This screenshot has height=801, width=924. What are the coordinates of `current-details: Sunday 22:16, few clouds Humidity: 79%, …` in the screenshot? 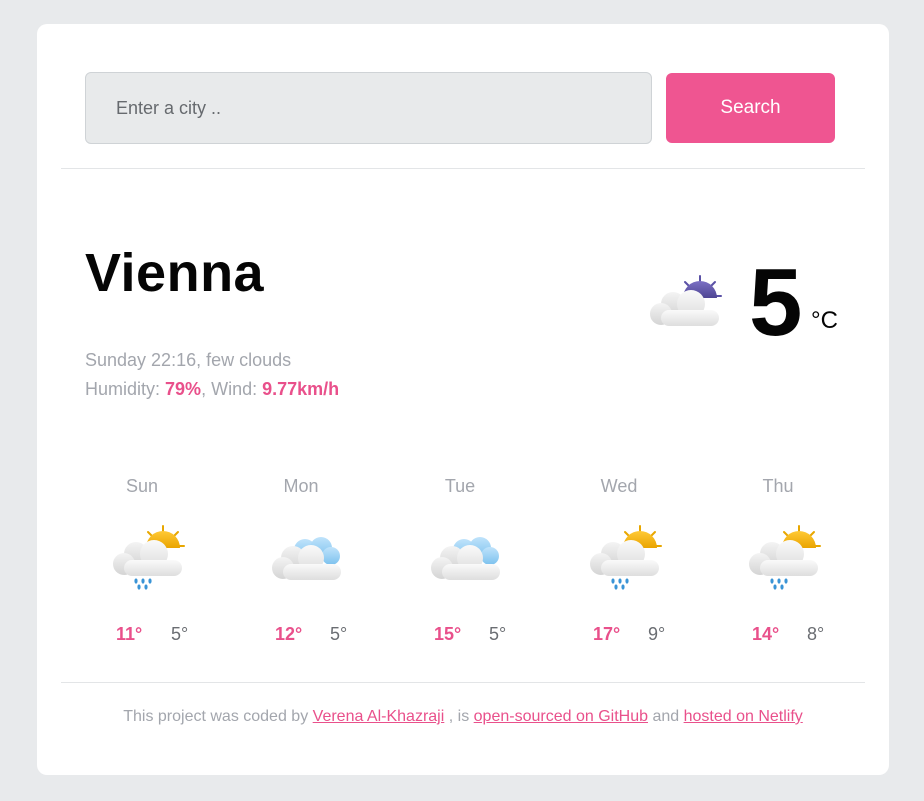 It's located at (212, 375).